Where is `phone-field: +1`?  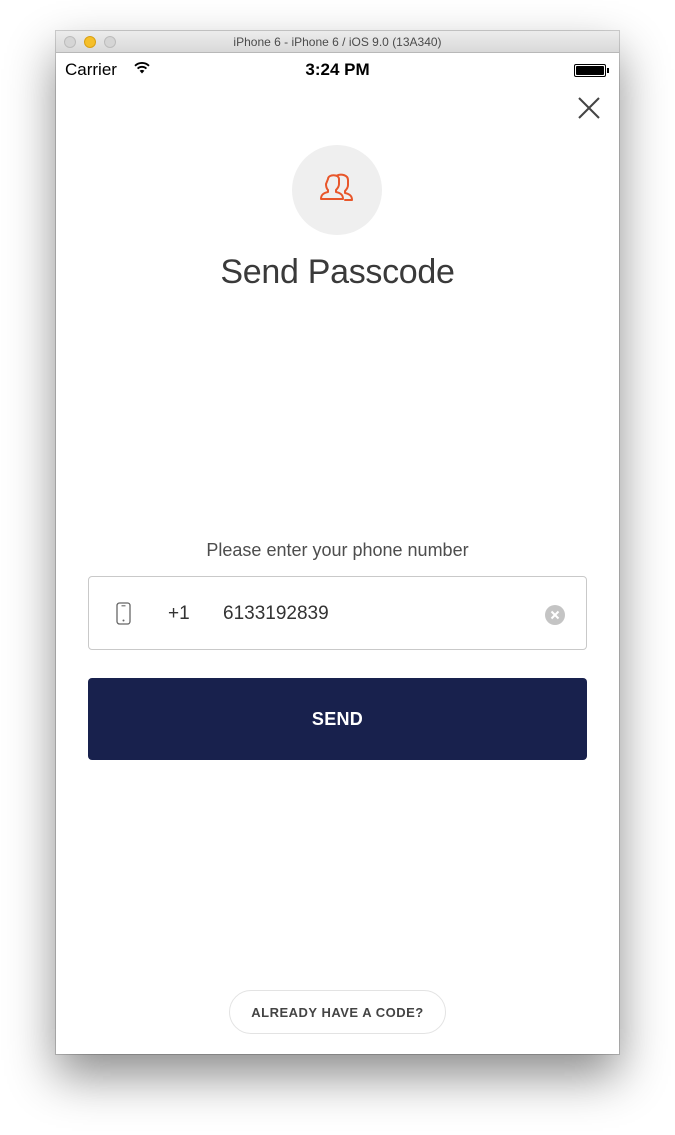 phone-field: +1 is located at coordinates (337, 613).